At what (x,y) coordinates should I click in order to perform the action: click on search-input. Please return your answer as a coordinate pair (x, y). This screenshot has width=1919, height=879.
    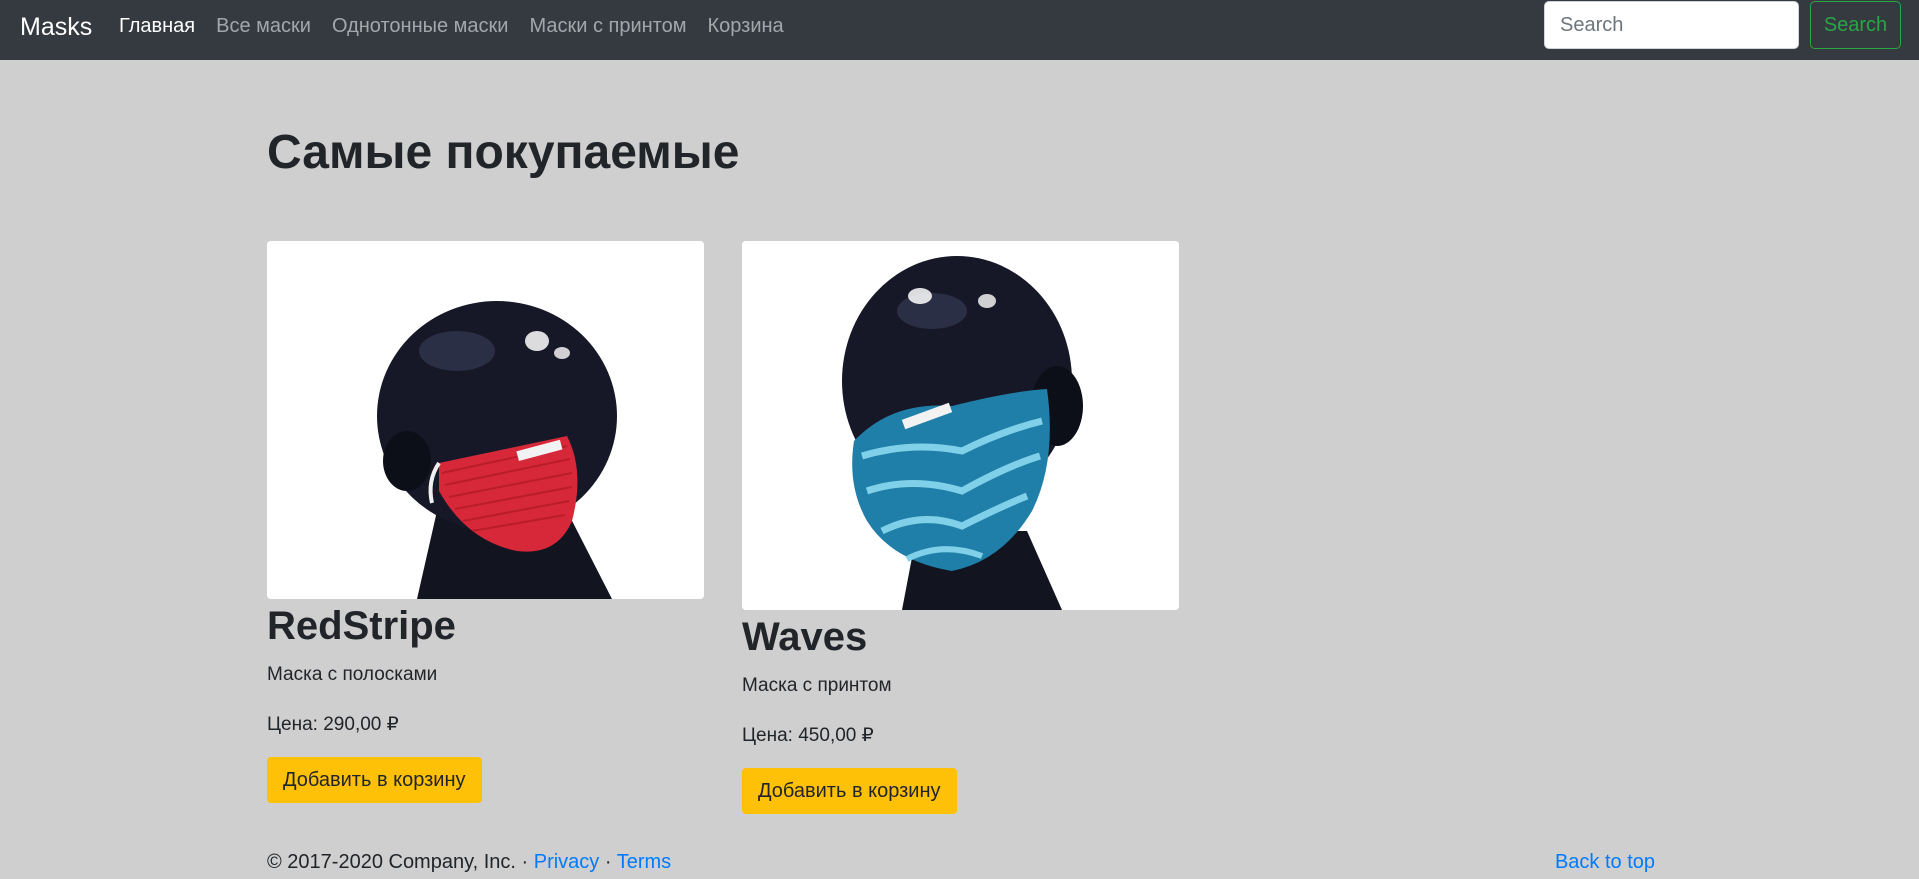
    Looking at the image, I should click on (1671, 25).